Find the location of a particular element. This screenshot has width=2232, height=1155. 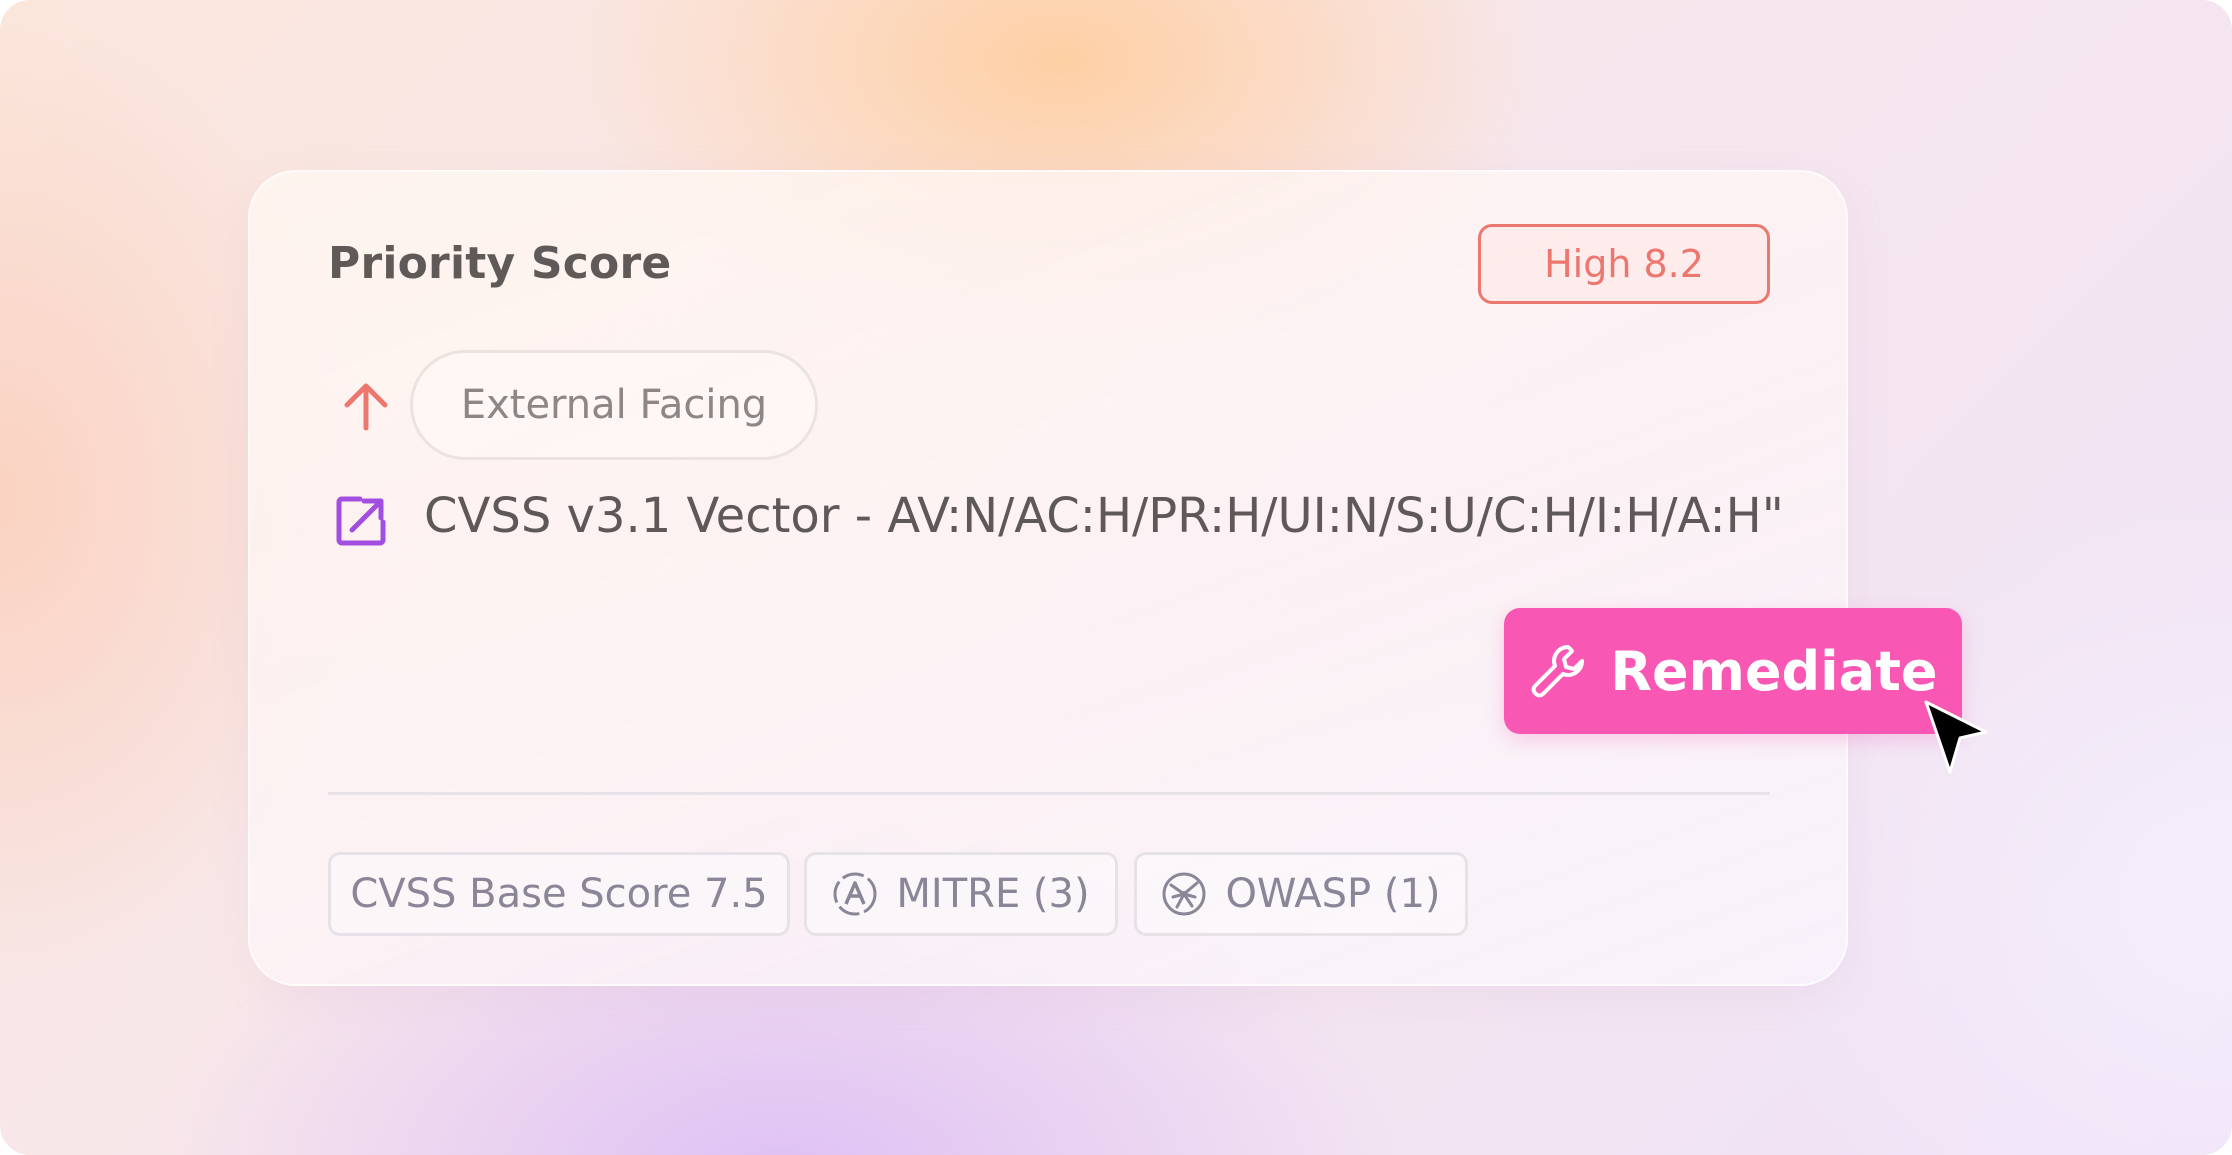

remediate-button: Remediate is located at coordinates (1733, 671).